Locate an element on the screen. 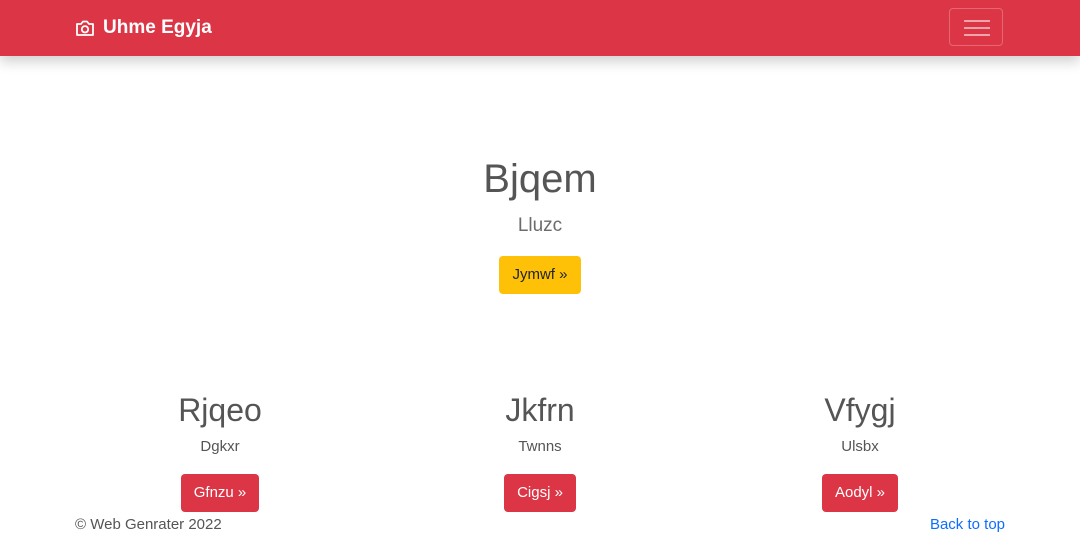  navbar-toggler-button is located at coordinates (976, 27).